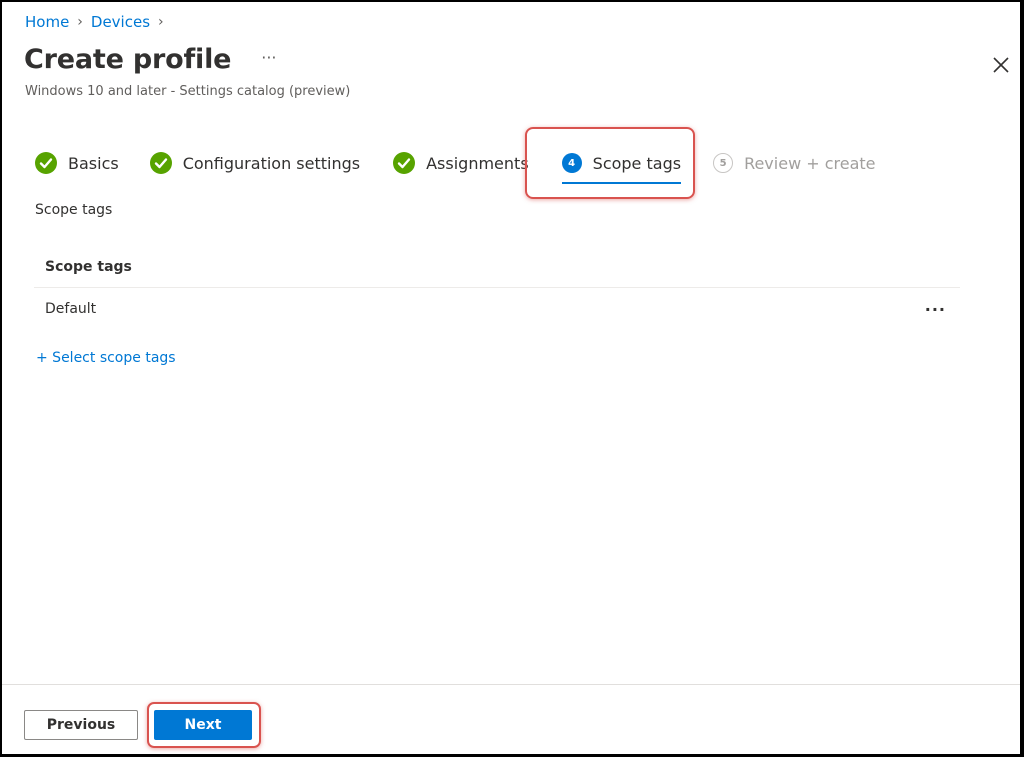  I want to click on table-row: Default ···, so click(497, 309).